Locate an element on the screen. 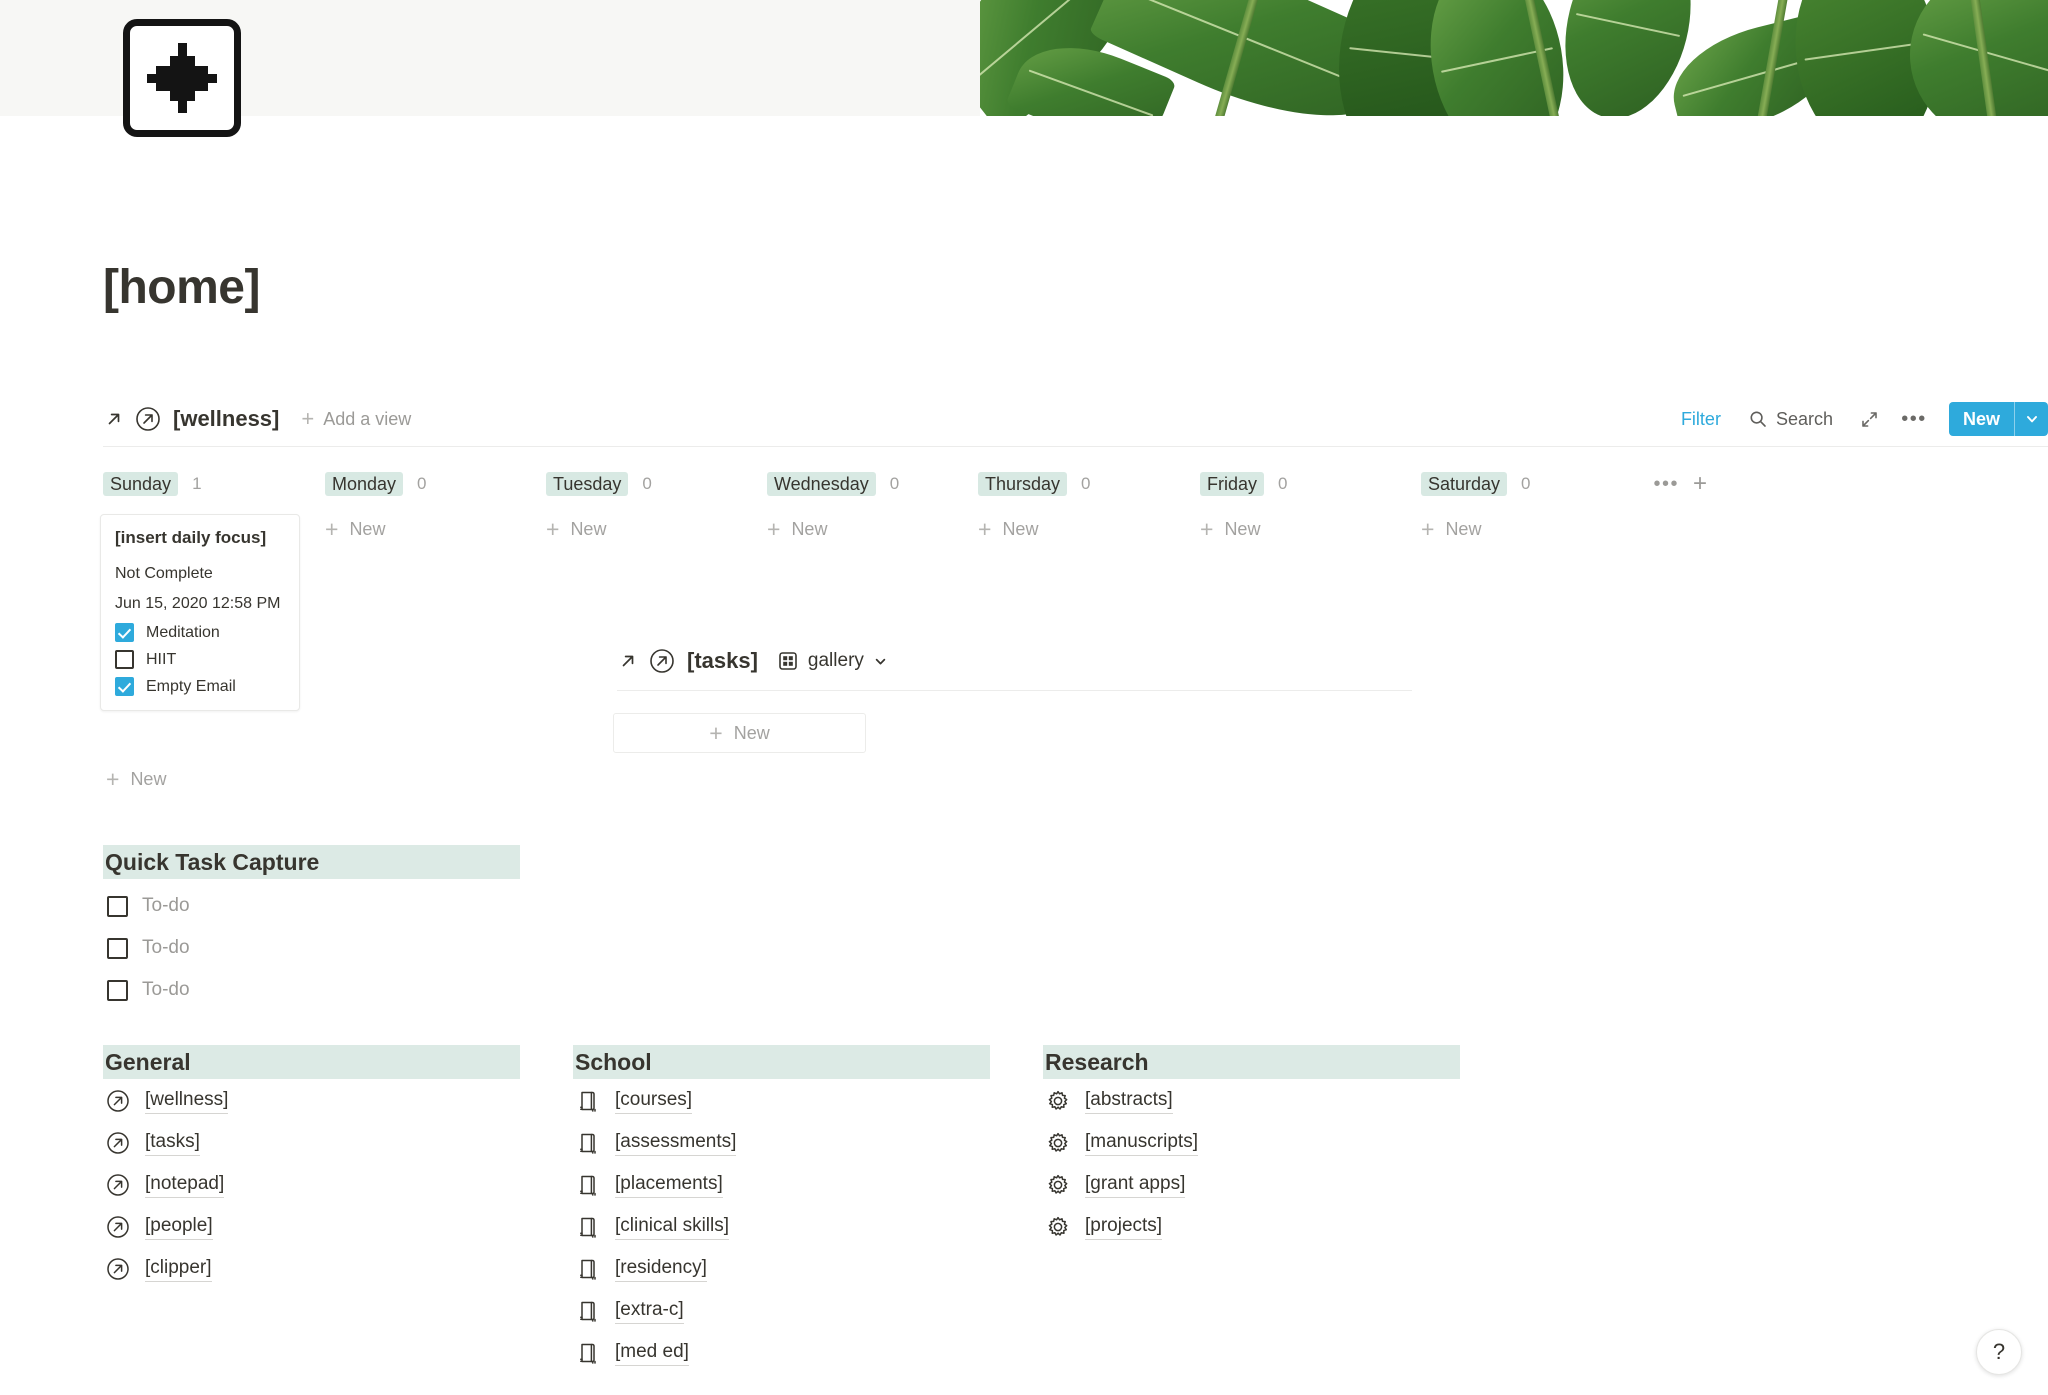 The height and width of the screenshot is (1395, 2048). board-column-label: Thursday is located at coordinates (1023, 484).